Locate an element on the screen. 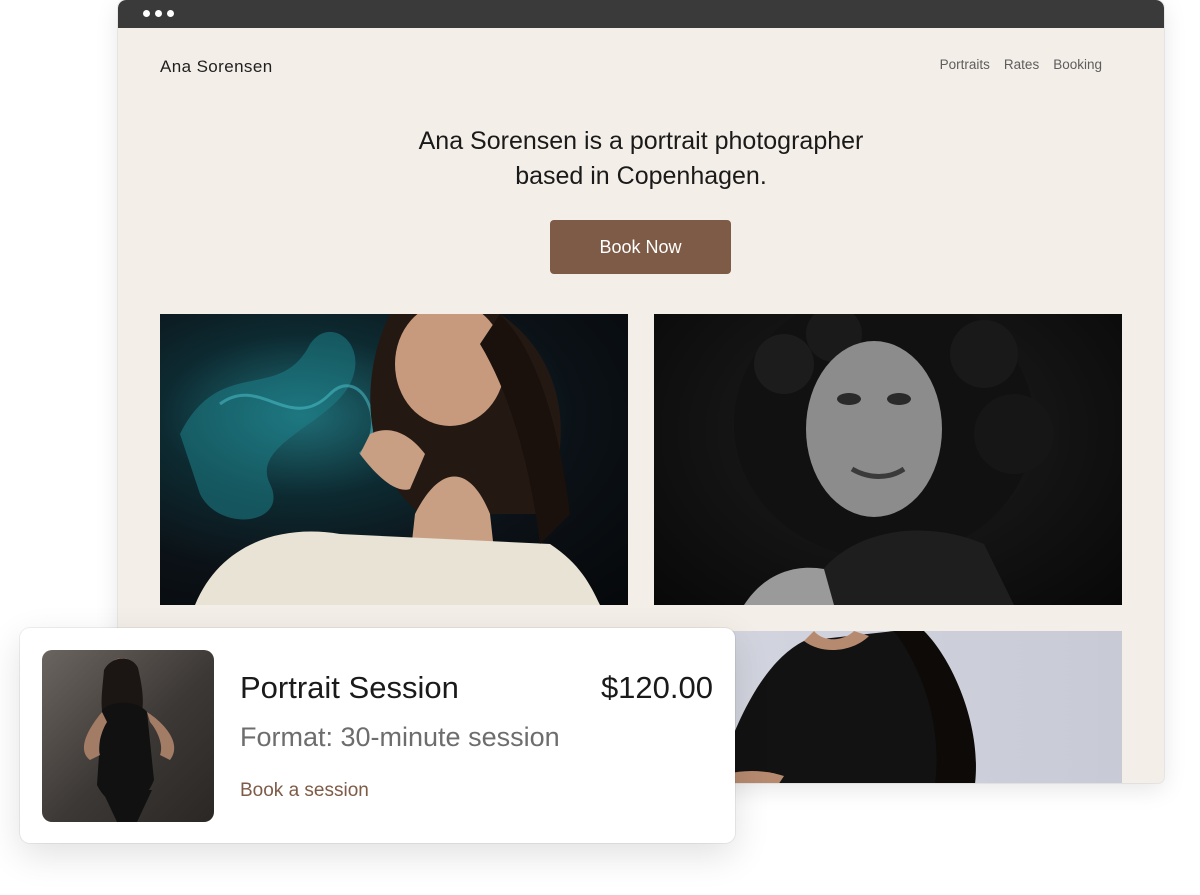 The height and width of the screenshot is (895, 1200). browser-title-bar is located at coordinates (641, 14).